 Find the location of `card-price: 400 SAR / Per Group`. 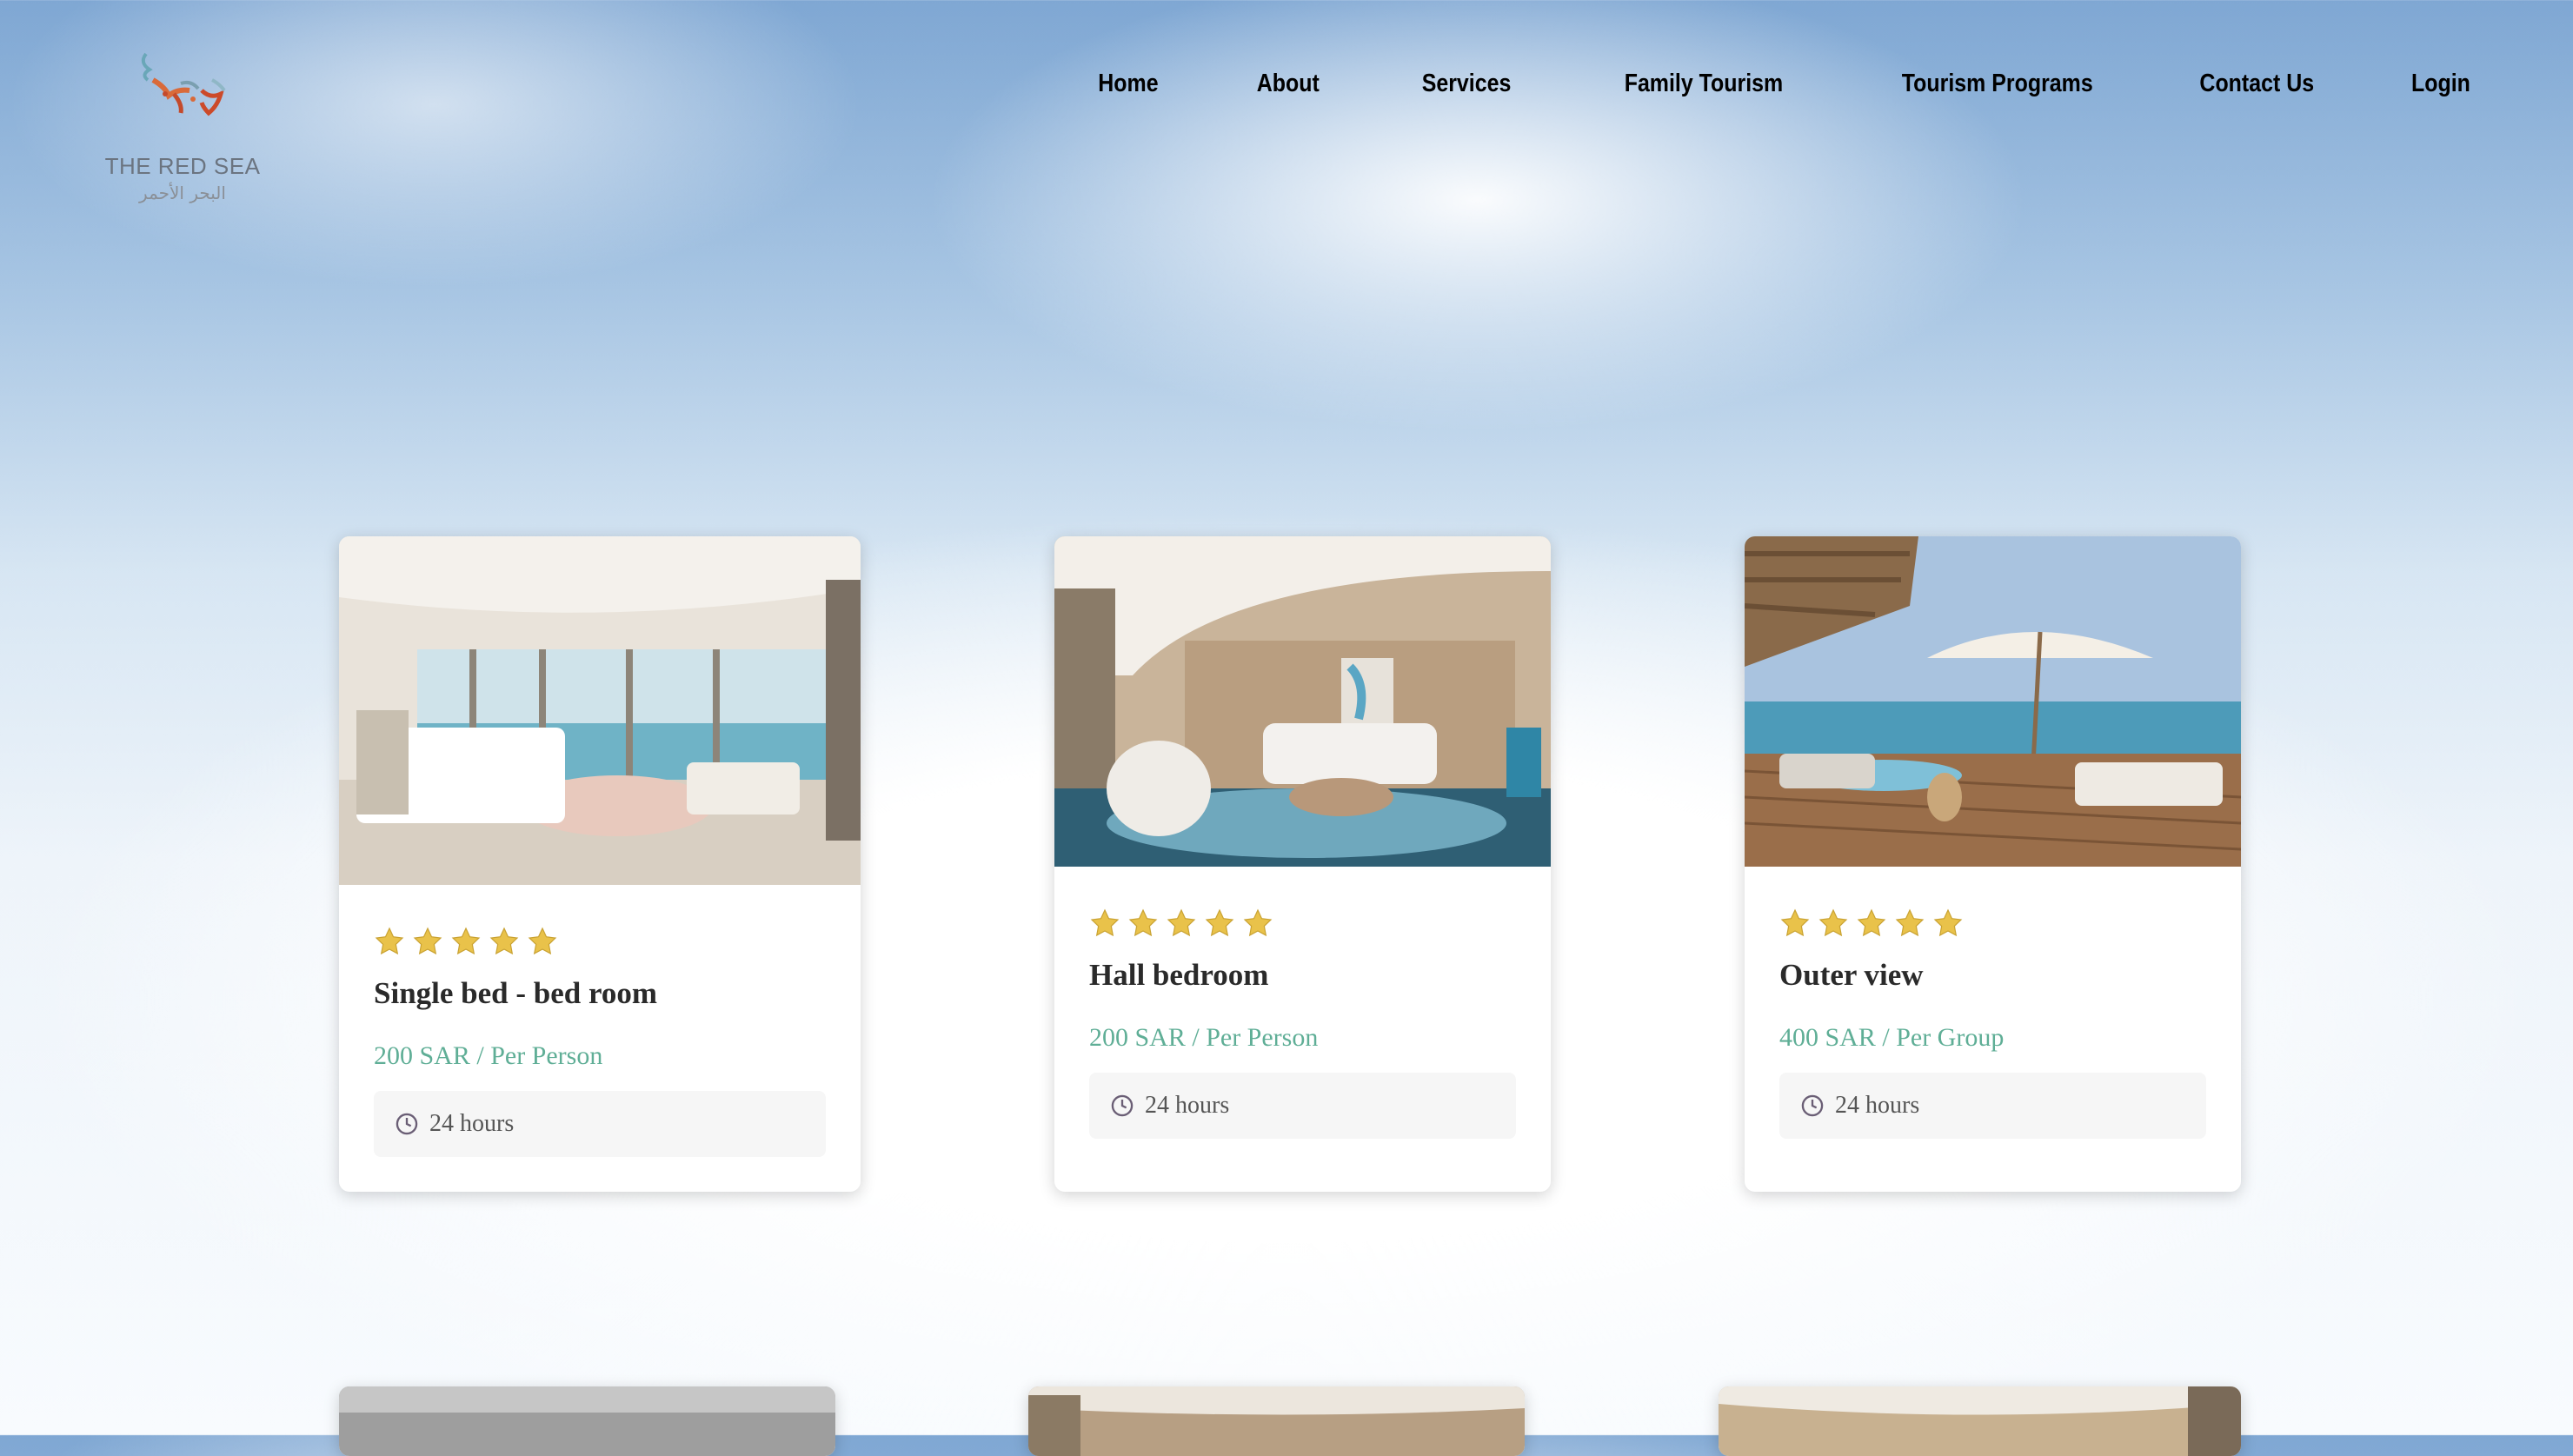

card-price: 400 SAR / Per Group is located at coordinates (1892, 1037).